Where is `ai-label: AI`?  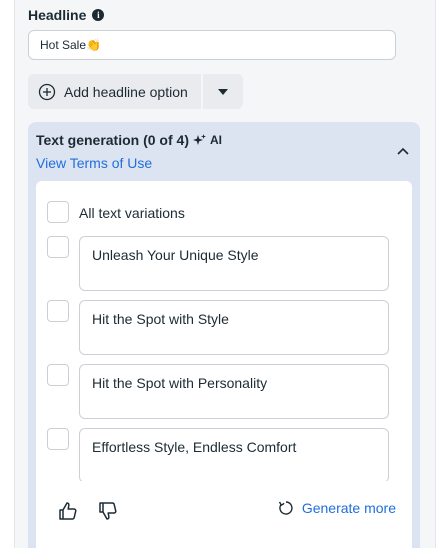 ai-label: AI is located at coordinates (215, 140).